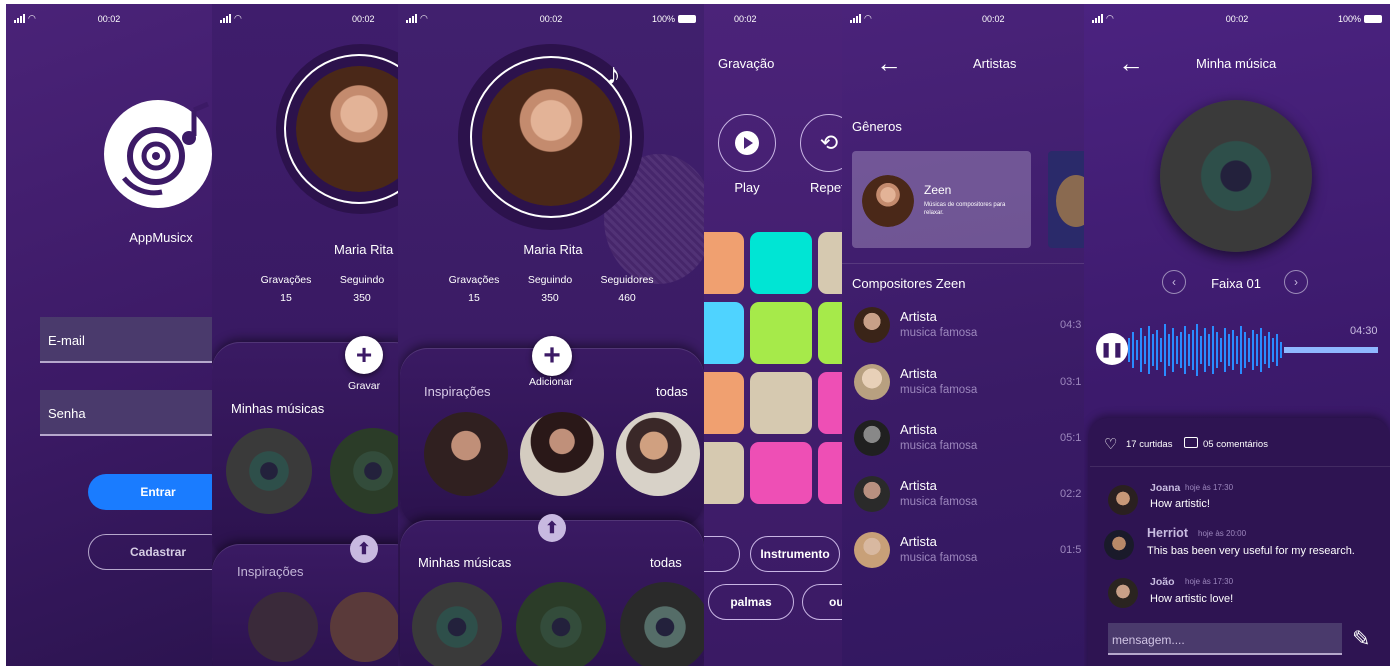 The height and width of the screenshot is (670, 1396). What do you see at coordinates (1123, 500) in the screenshot?
I see `comment-avatar` at bounding box center [1123, 500].